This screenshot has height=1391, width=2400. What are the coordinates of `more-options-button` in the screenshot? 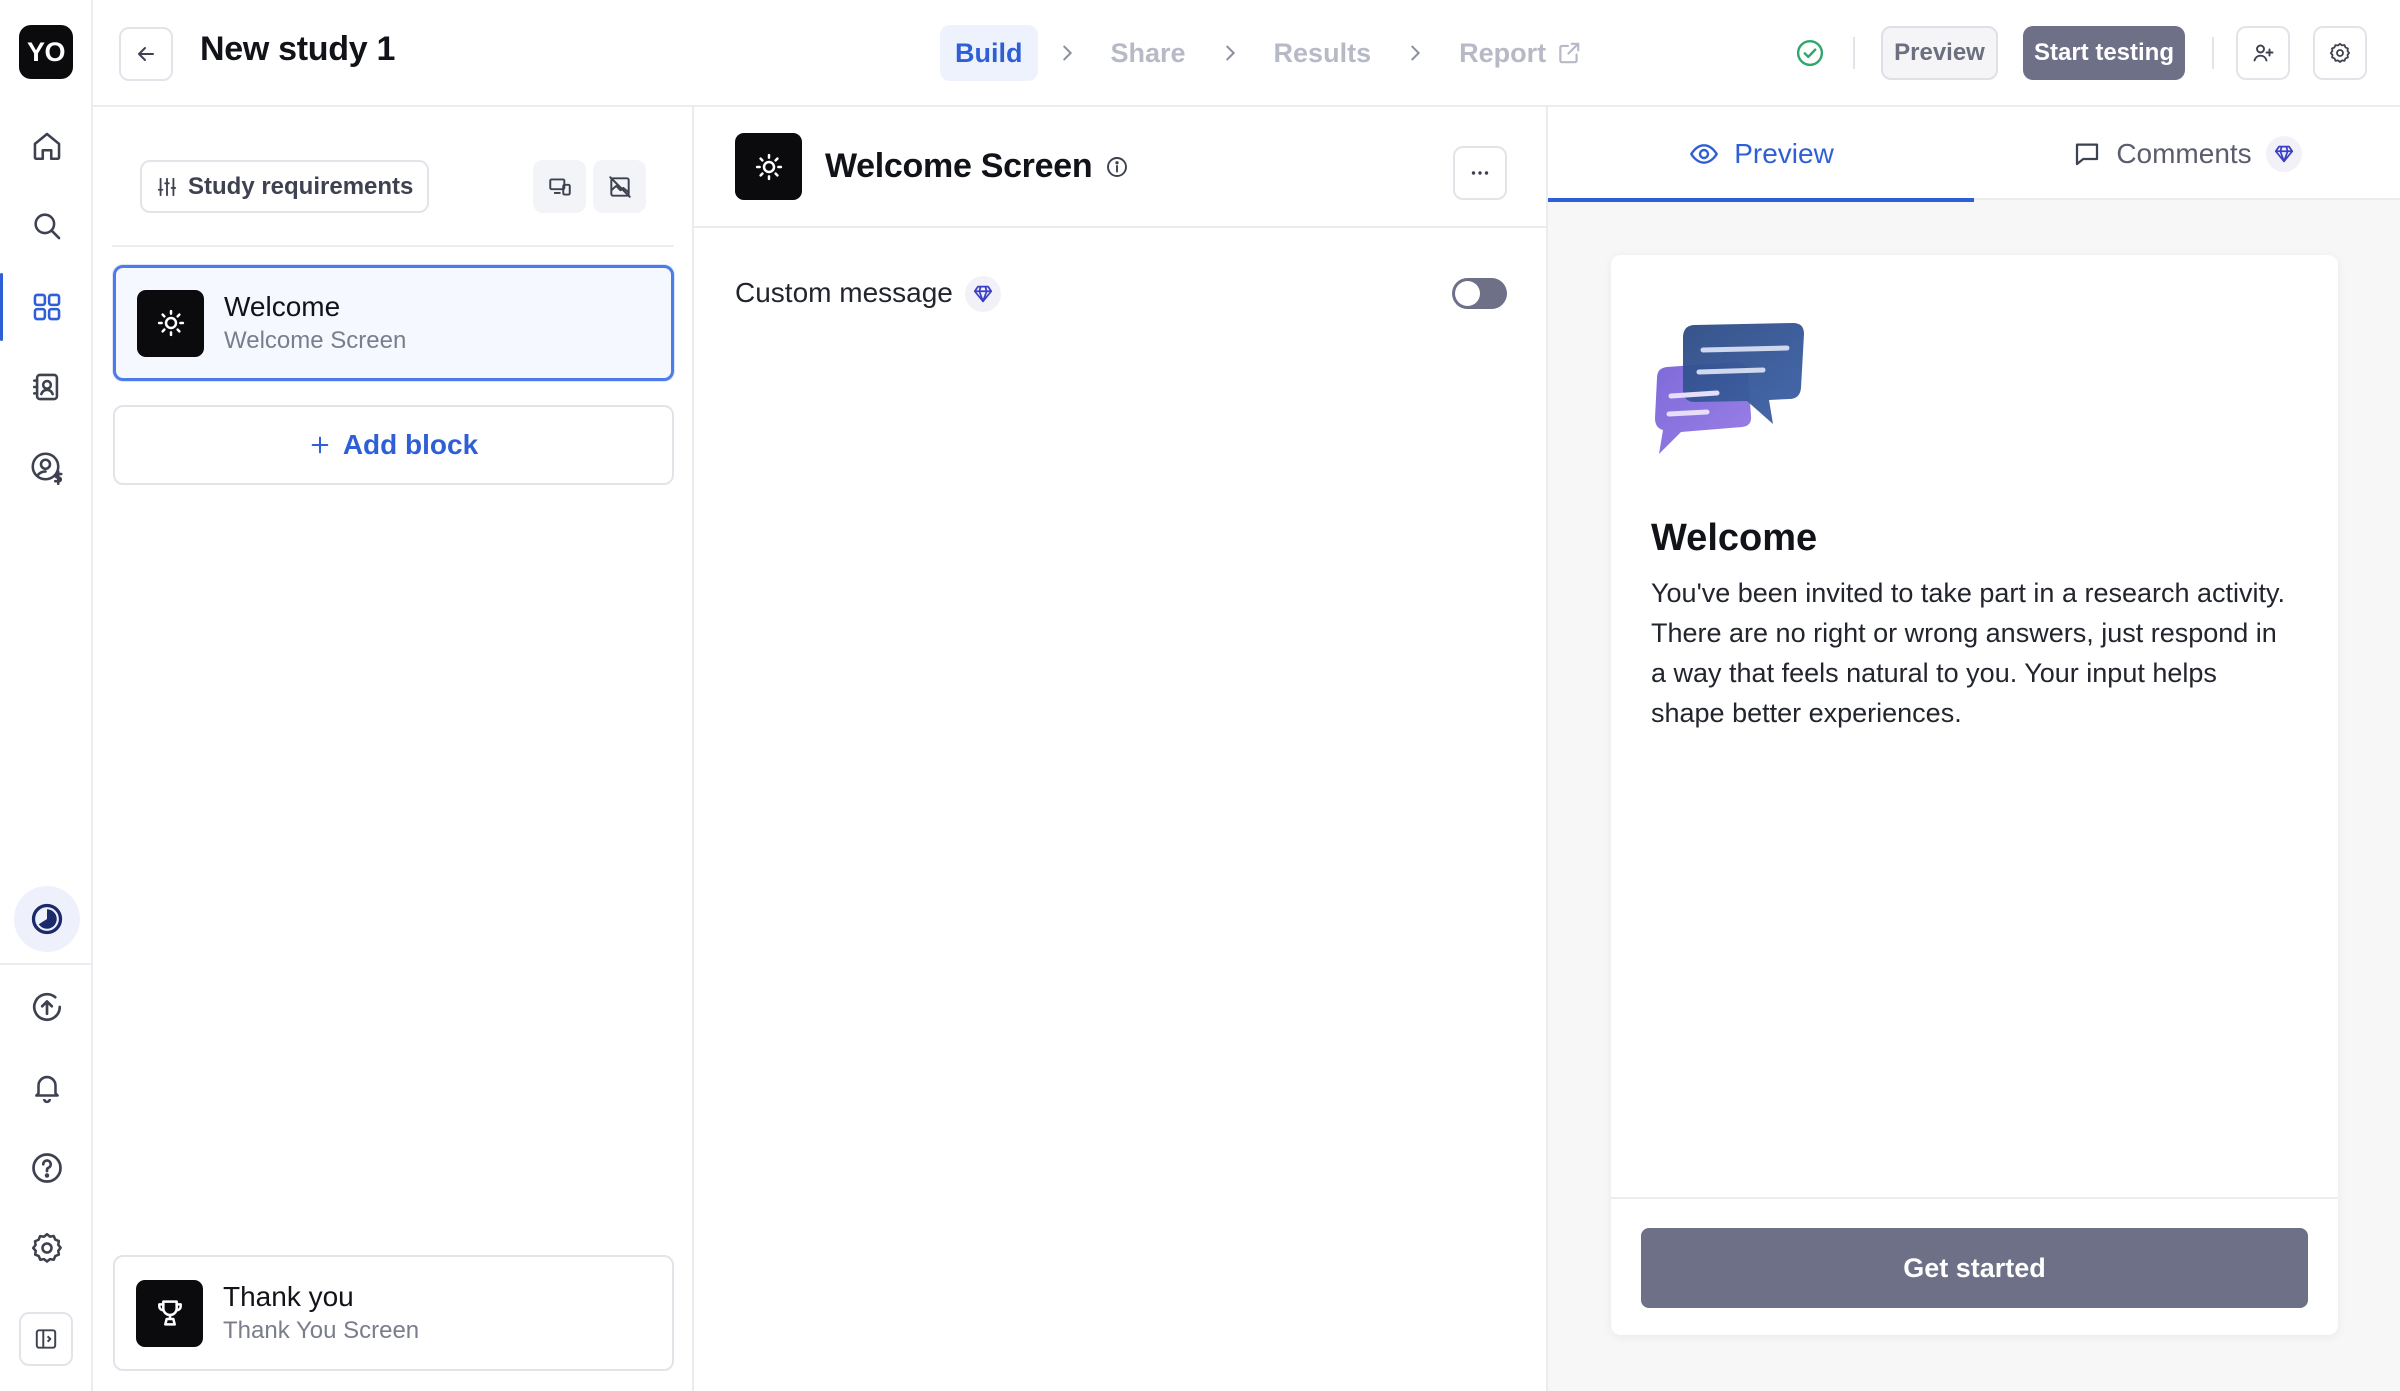 It's located at (1480, 173).